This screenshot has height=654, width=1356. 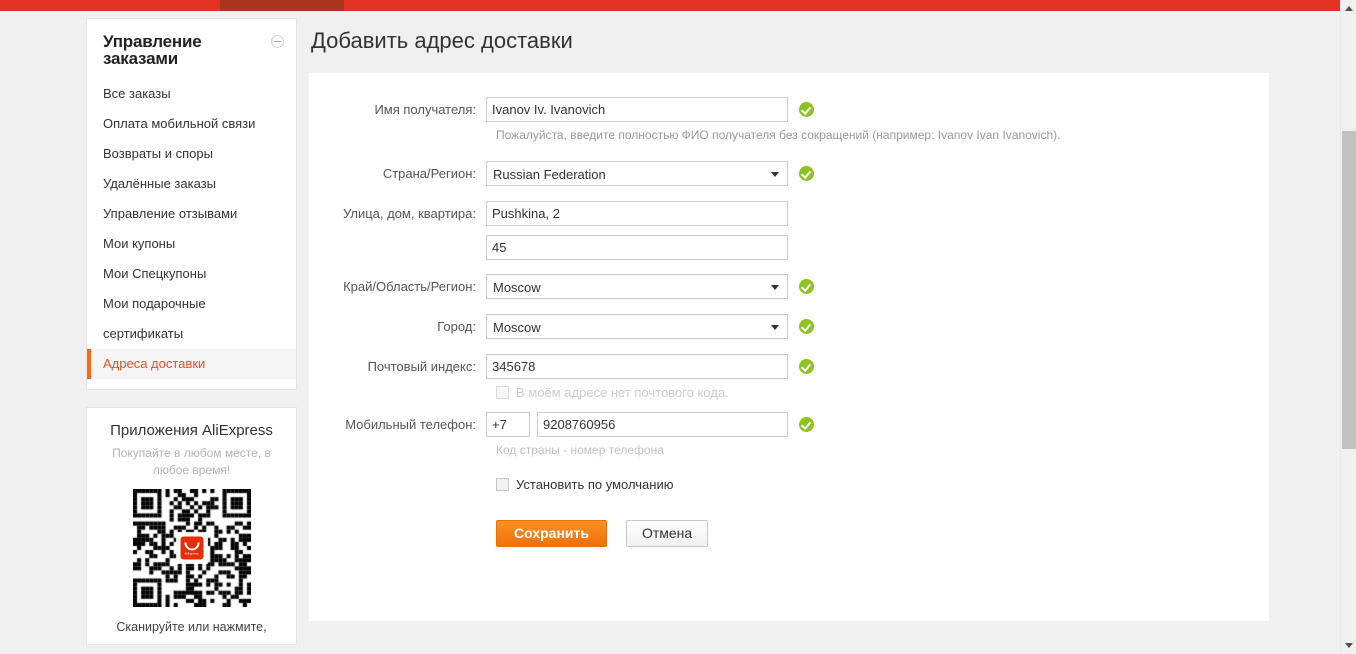 I want to click on page-title: Добавить адрес доставки, so click(x=442, y=40).